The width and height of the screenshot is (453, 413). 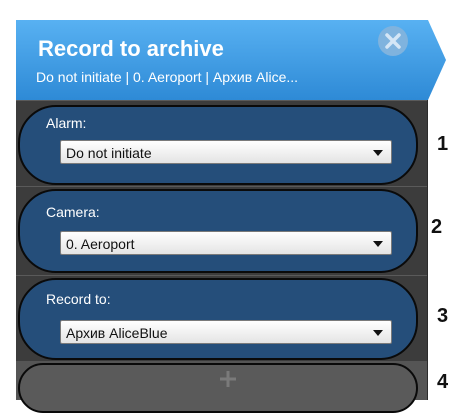 I want to click on alarm-label: Alarm:, so click(x=66, y=123).